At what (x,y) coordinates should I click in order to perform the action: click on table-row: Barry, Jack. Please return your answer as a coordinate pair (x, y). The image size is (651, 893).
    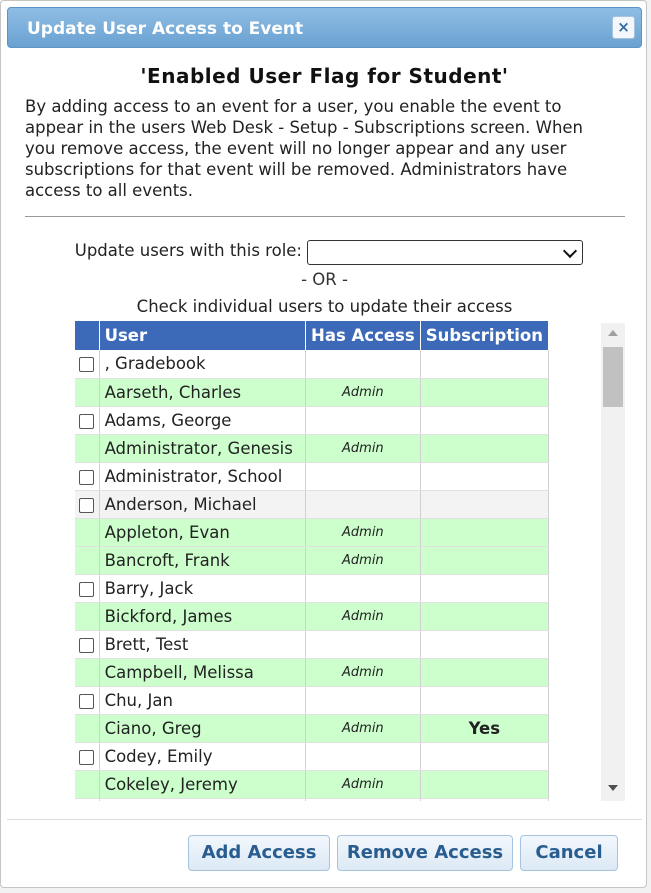
    Looking at the image, I should click on (312, 588).